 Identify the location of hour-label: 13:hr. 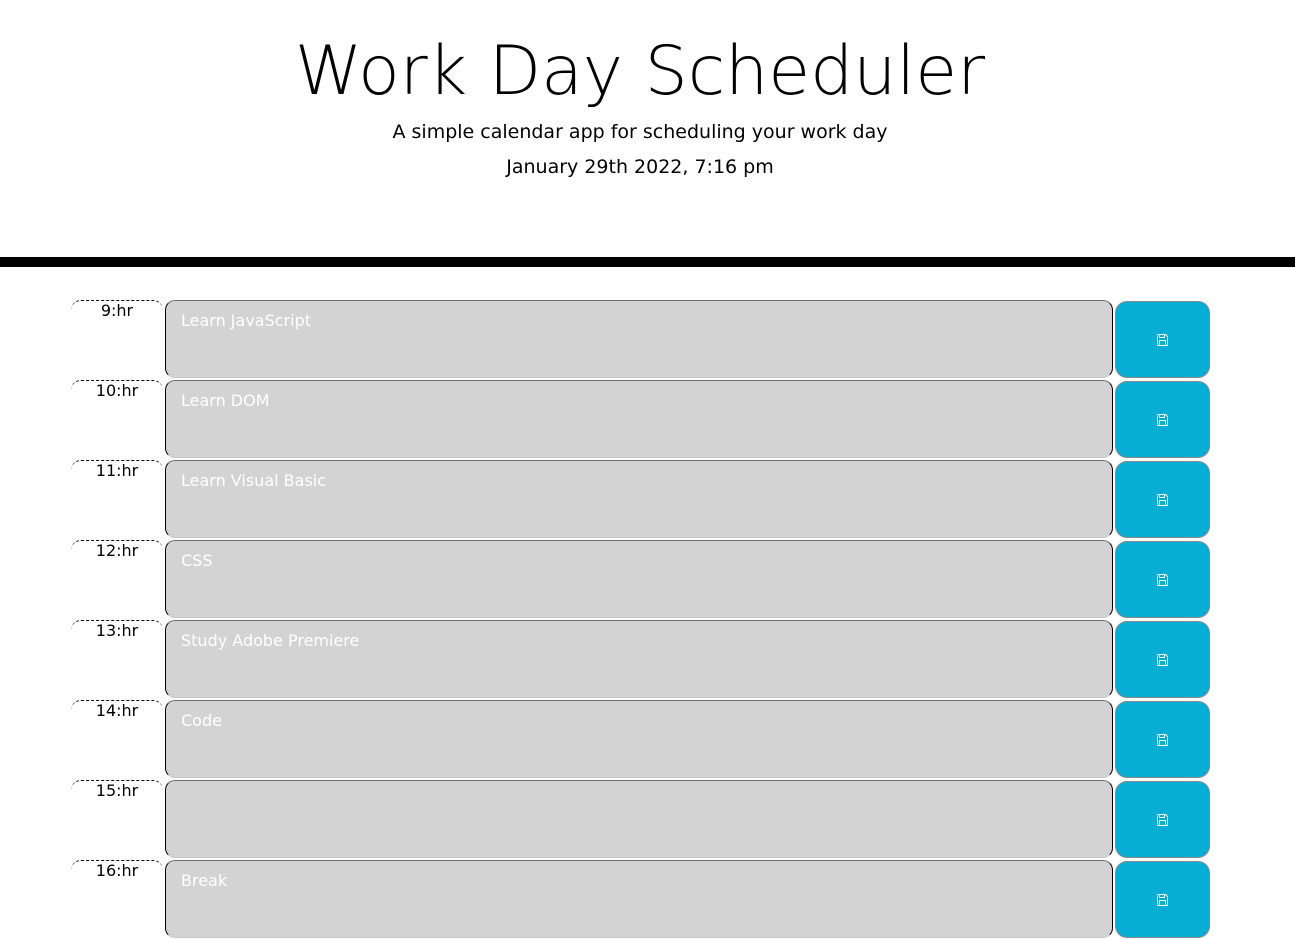
(117, 658).